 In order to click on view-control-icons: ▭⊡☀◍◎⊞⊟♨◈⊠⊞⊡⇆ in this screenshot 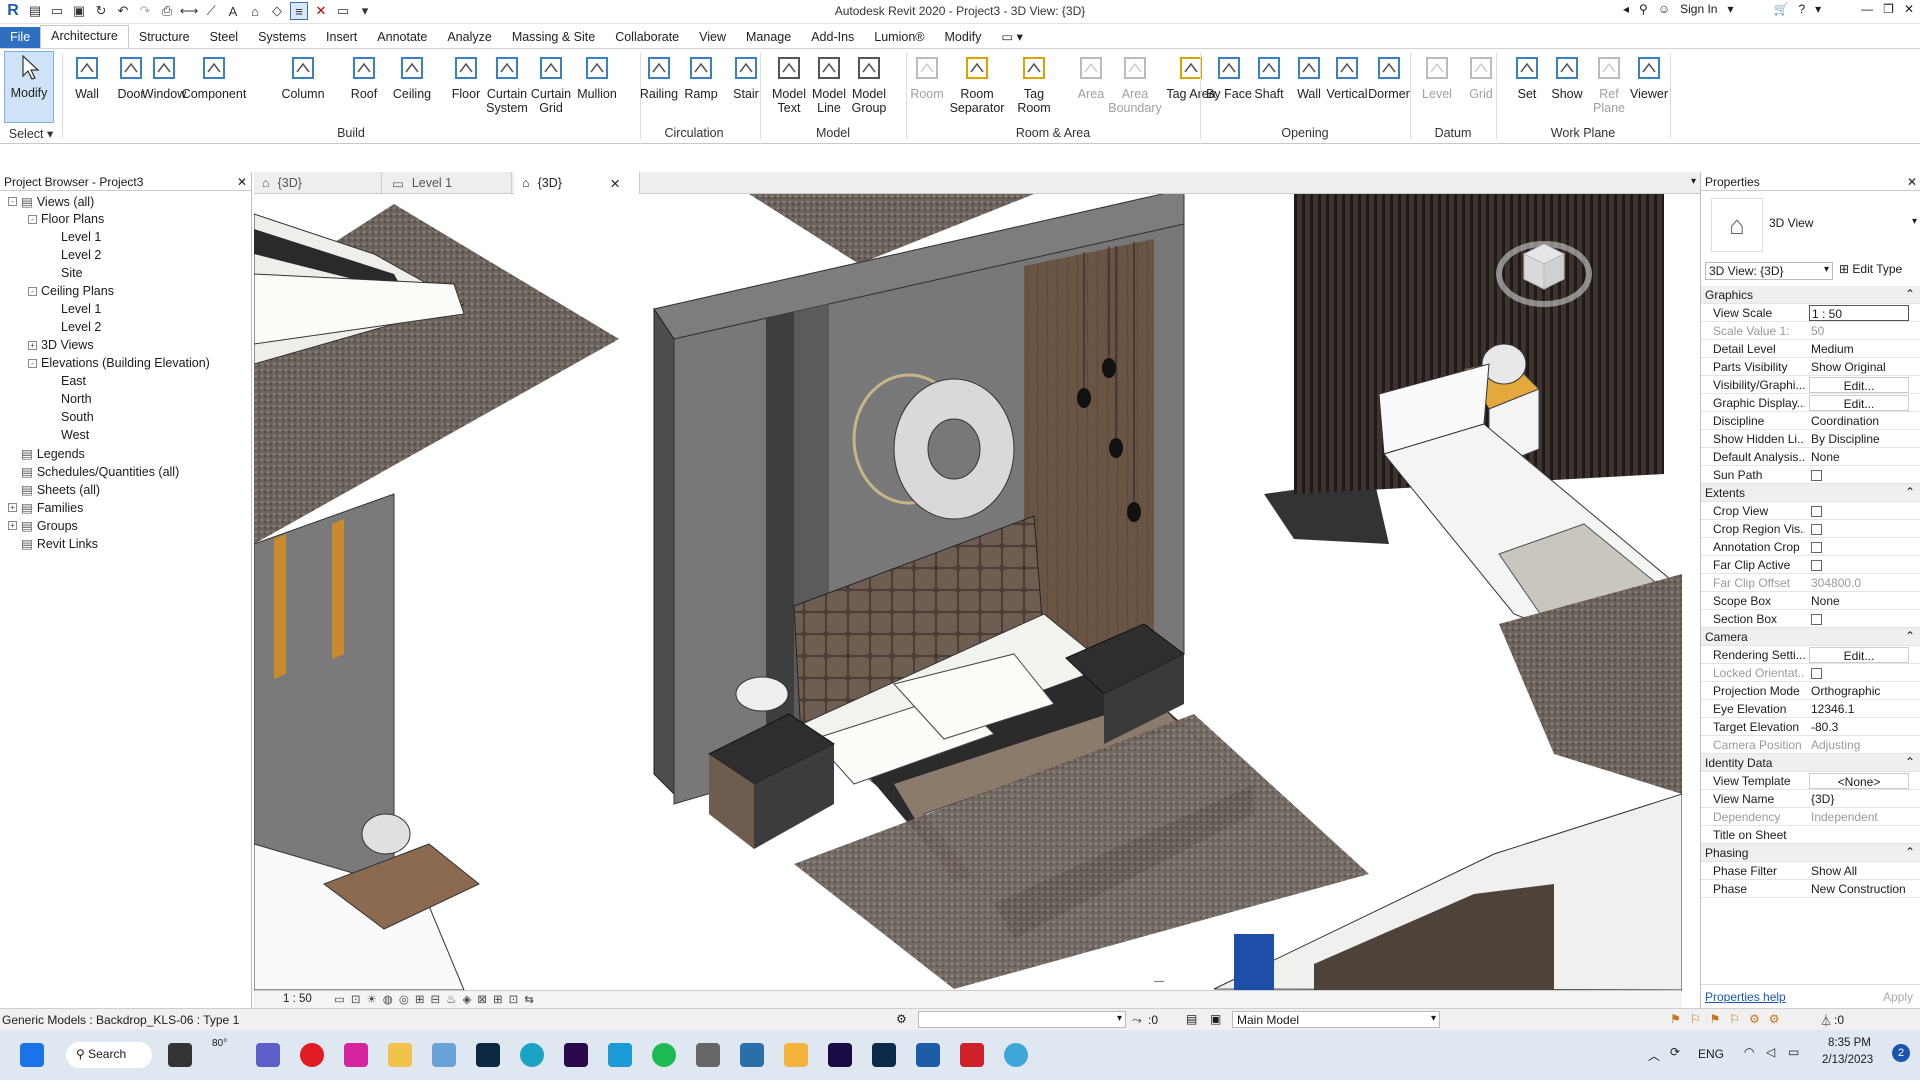, I will do `click(437, 999)`.